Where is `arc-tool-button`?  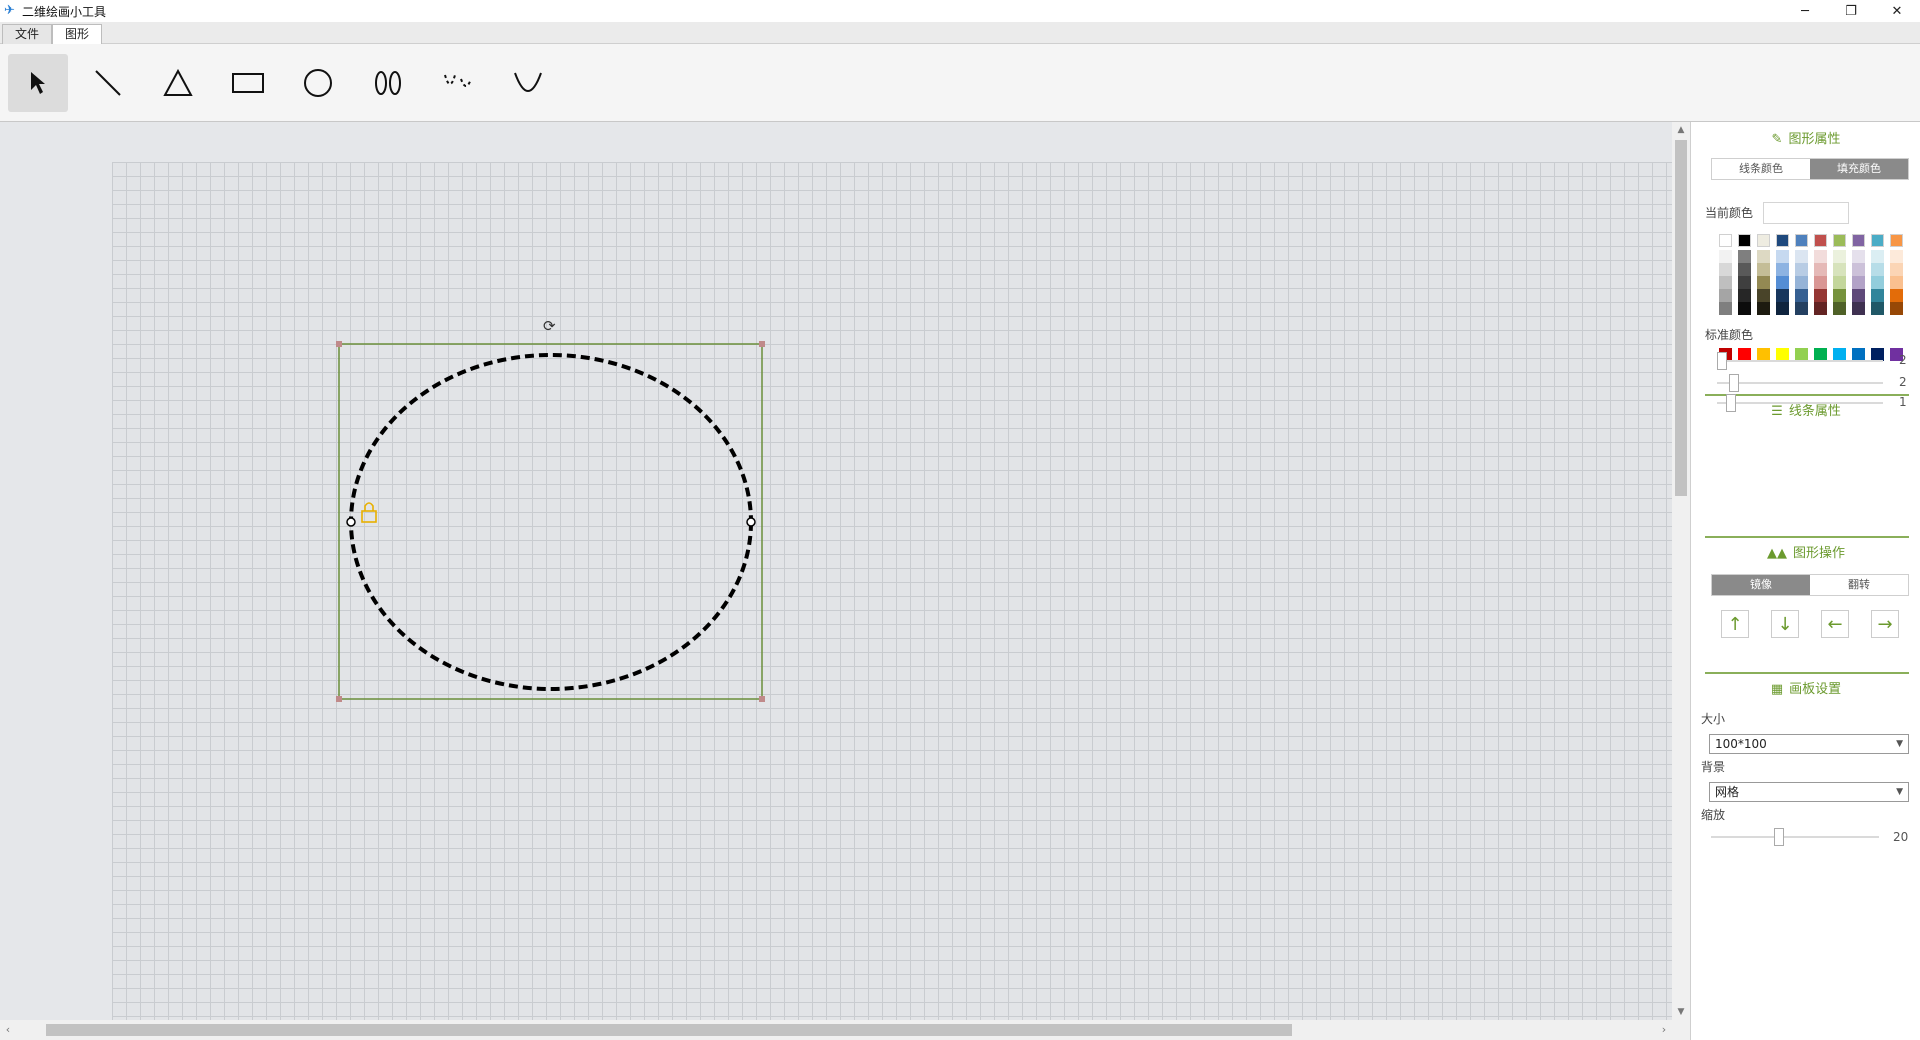
arc-tool-button is located at coordinates (528, 83).